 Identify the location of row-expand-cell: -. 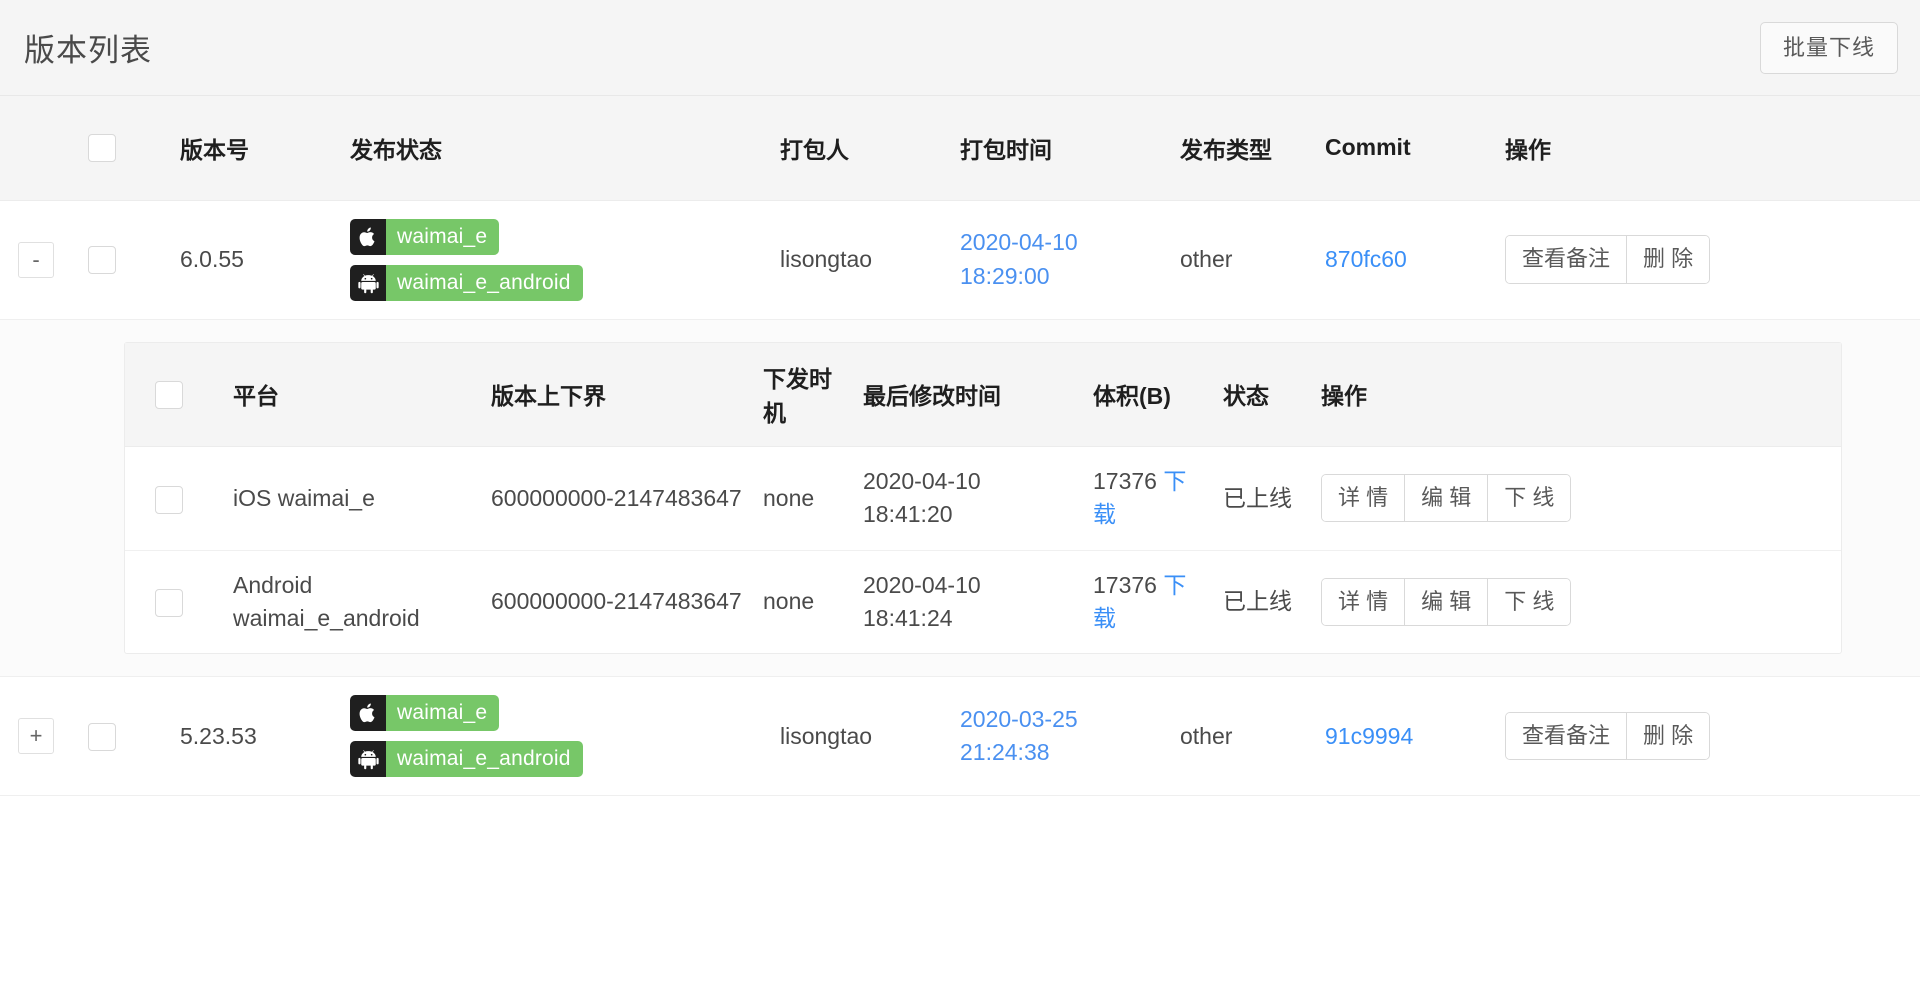
(39, 260).